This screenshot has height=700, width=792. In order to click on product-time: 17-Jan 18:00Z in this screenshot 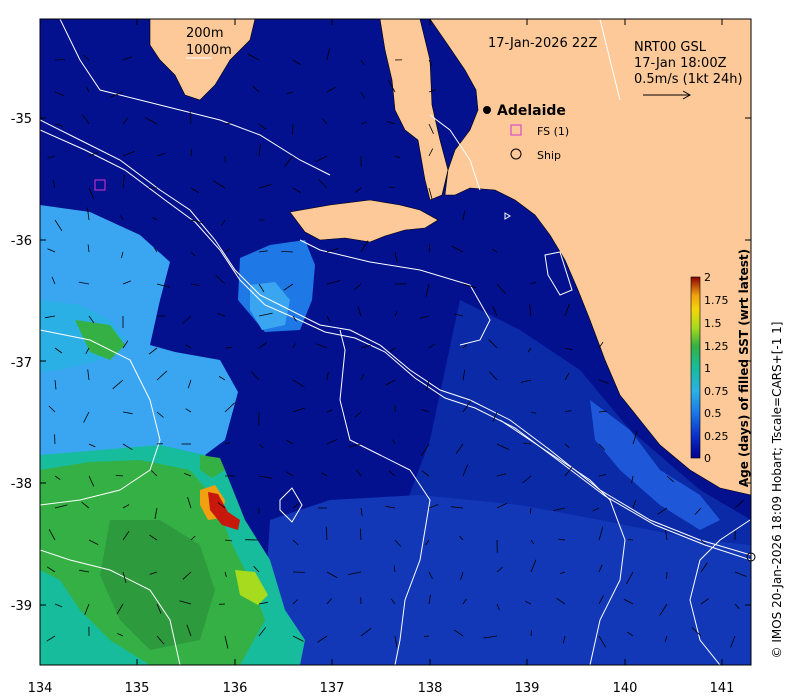, I will do `click(680, 63)`.